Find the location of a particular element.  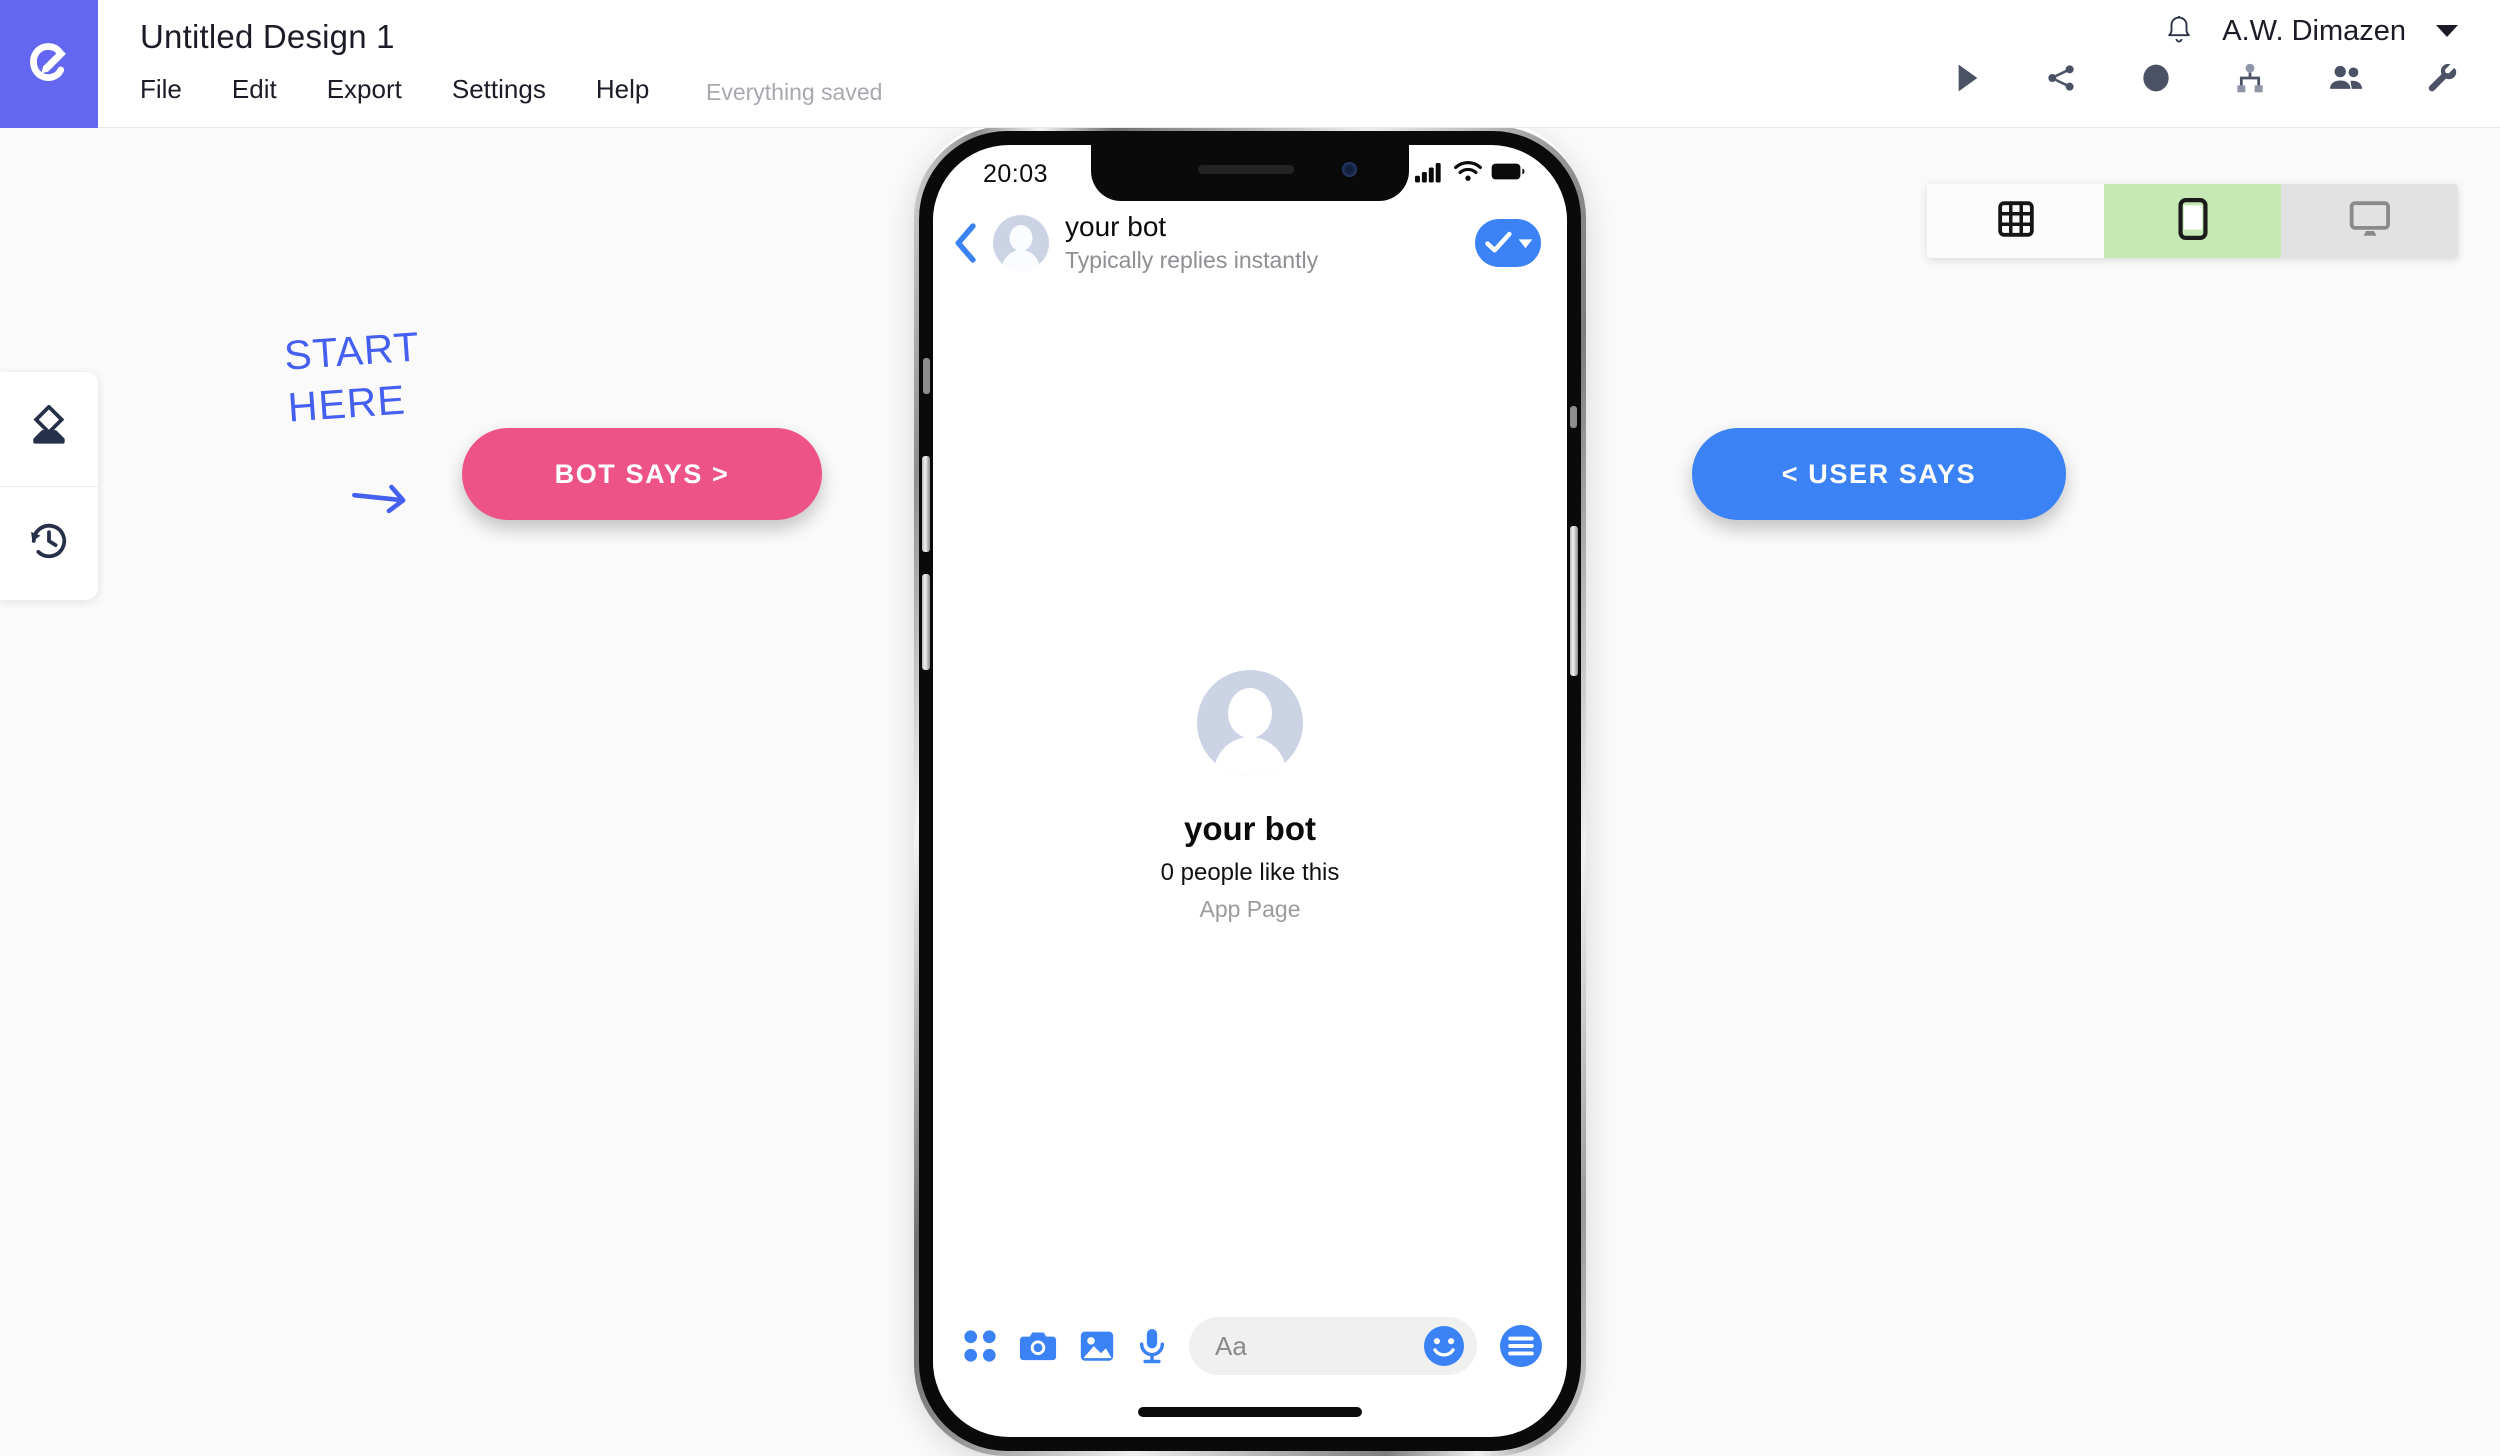

pencil-circle-logo-icon is located at coordinates (49, 64).